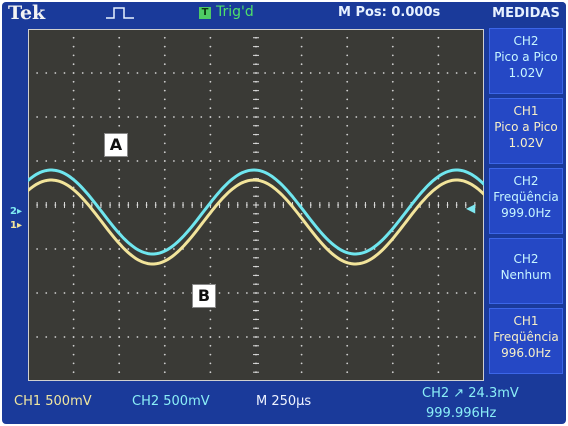  I want to click on measure-item-ch2-peak-to-peak: CH2 Pico a Pico 1.02V, so click(526, 61).